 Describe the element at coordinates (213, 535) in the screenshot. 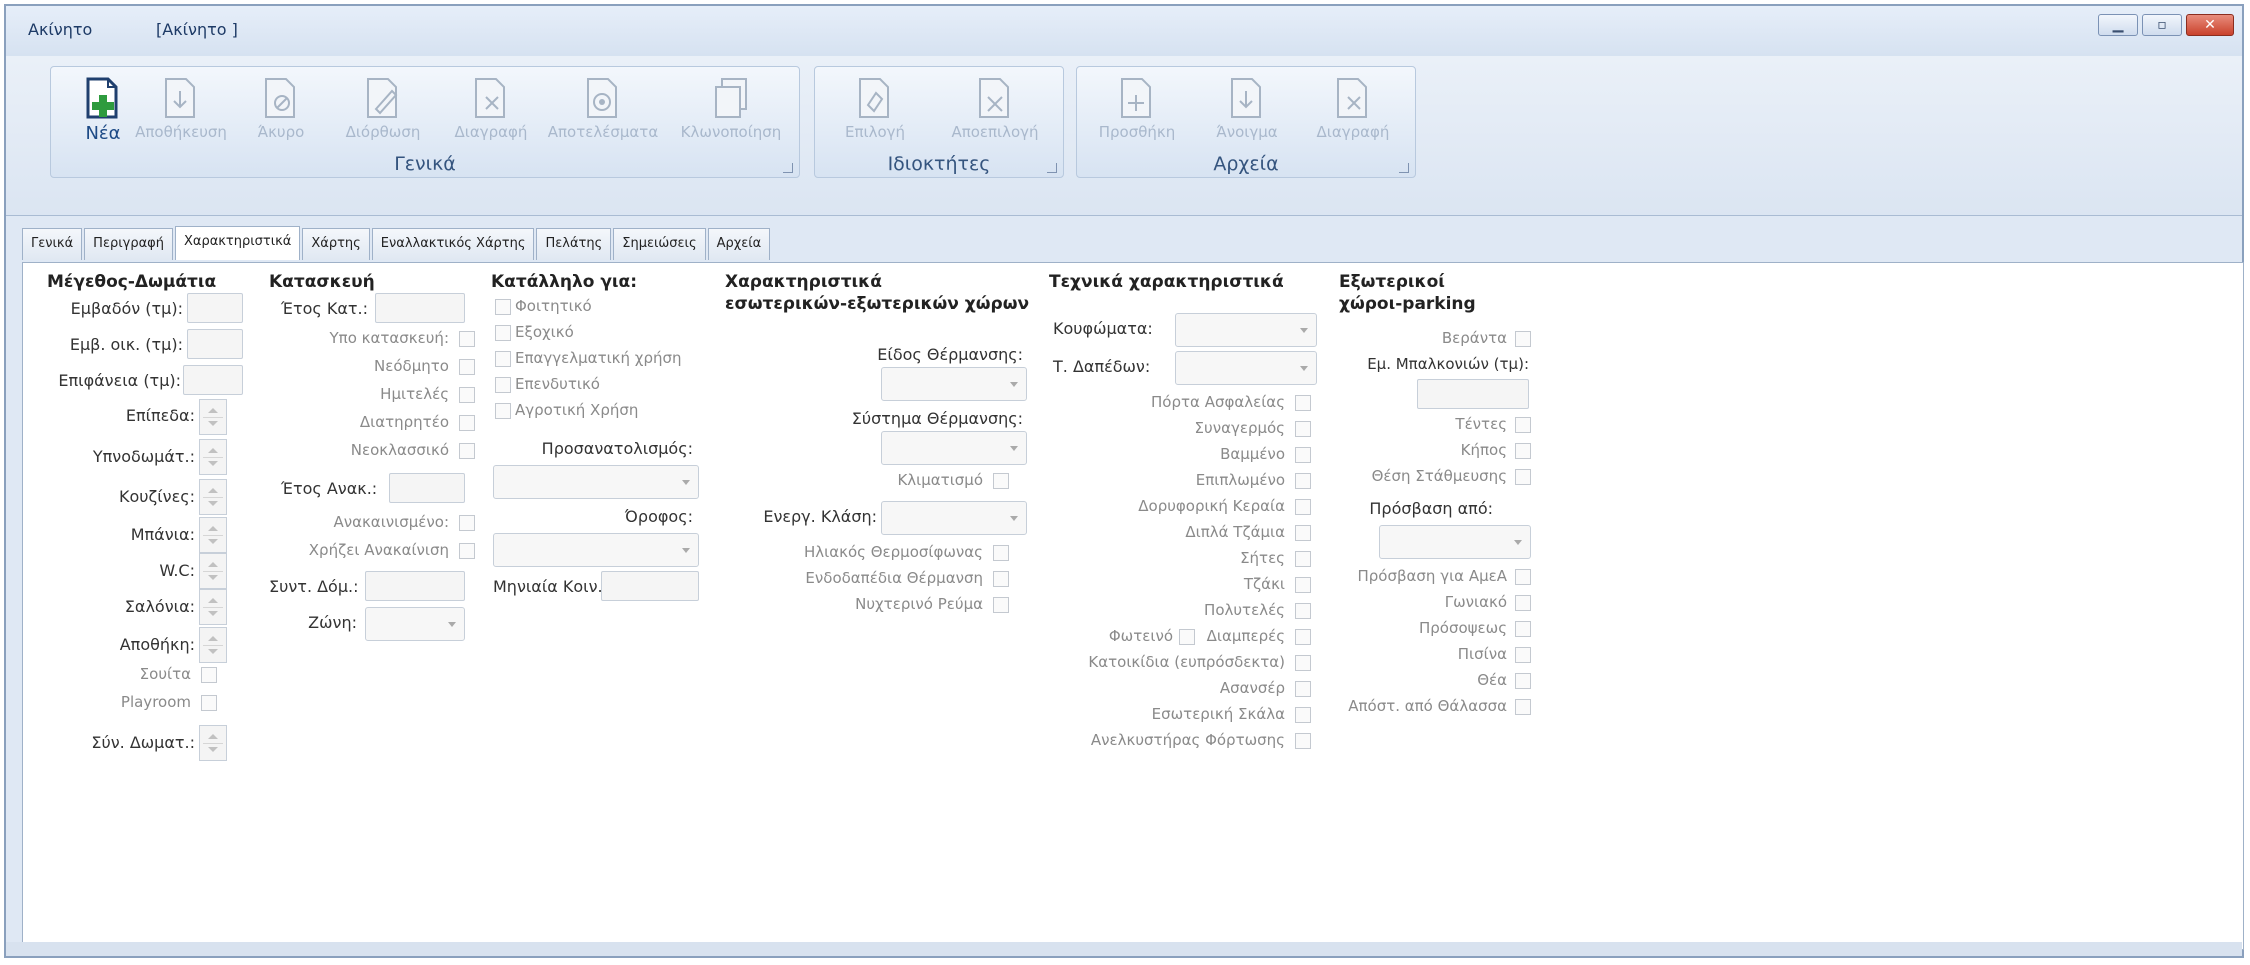

I see `bathrooms-spinner` at that location.